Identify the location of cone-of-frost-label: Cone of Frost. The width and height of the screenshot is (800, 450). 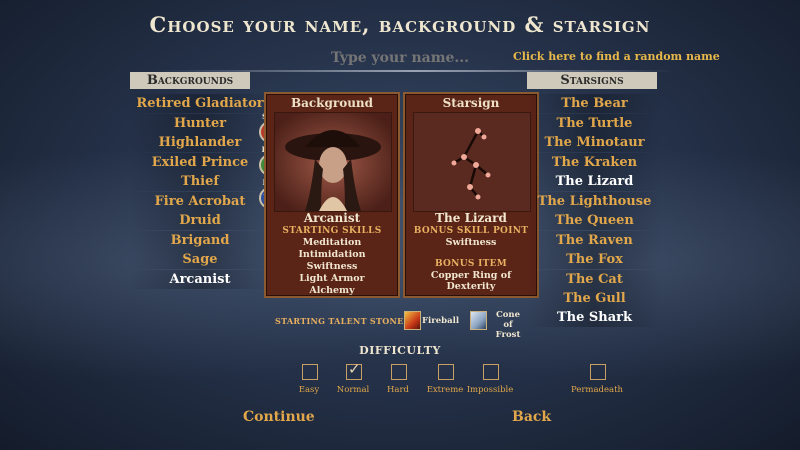
(508, 325).